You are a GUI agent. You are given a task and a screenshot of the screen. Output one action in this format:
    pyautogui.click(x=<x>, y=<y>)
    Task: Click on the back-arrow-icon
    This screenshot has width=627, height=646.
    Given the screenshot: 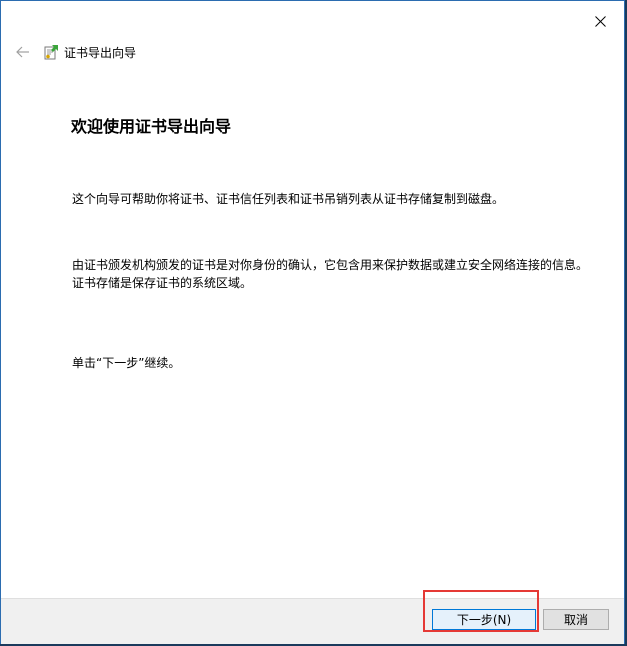 What is the action you would take?
    pyautogui.click(x=22, y=52)
    